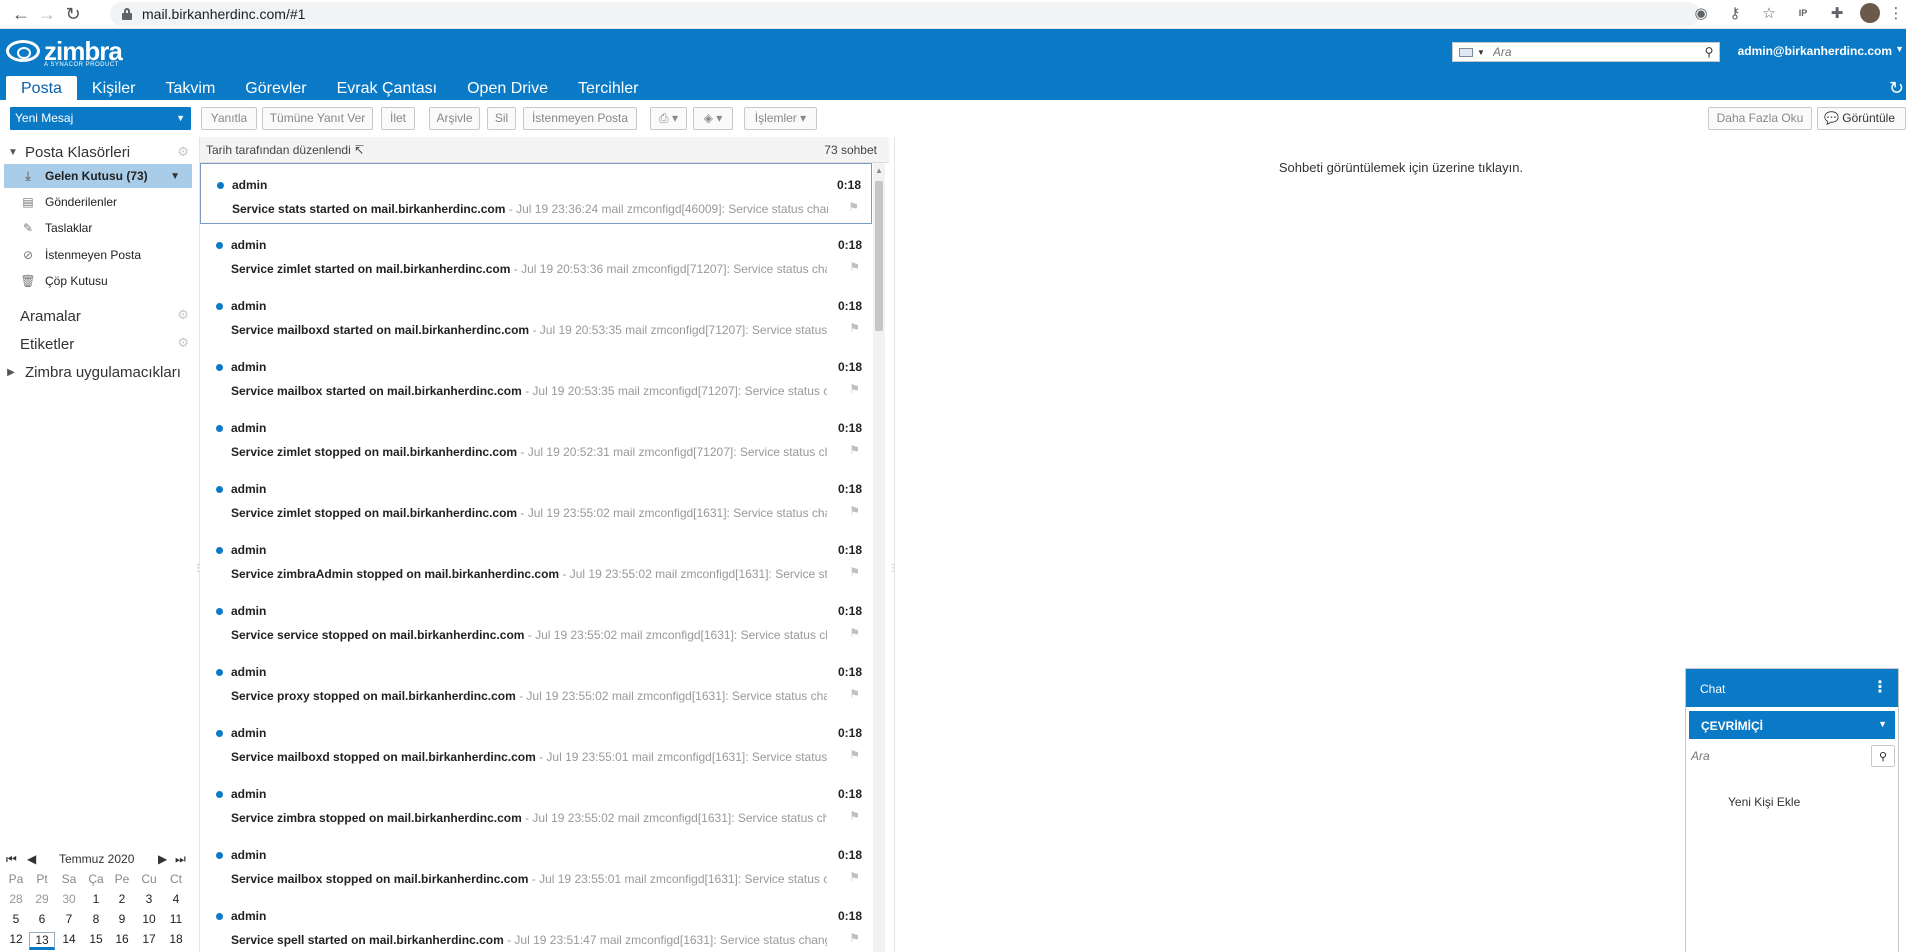 Image resolution: width=1906 pixels, height=952 pixels. What do you see at coordinates (1803, 13) in the screenshot?
I see `ip-extension-icon: IP` at bounding box center [1803, 13].